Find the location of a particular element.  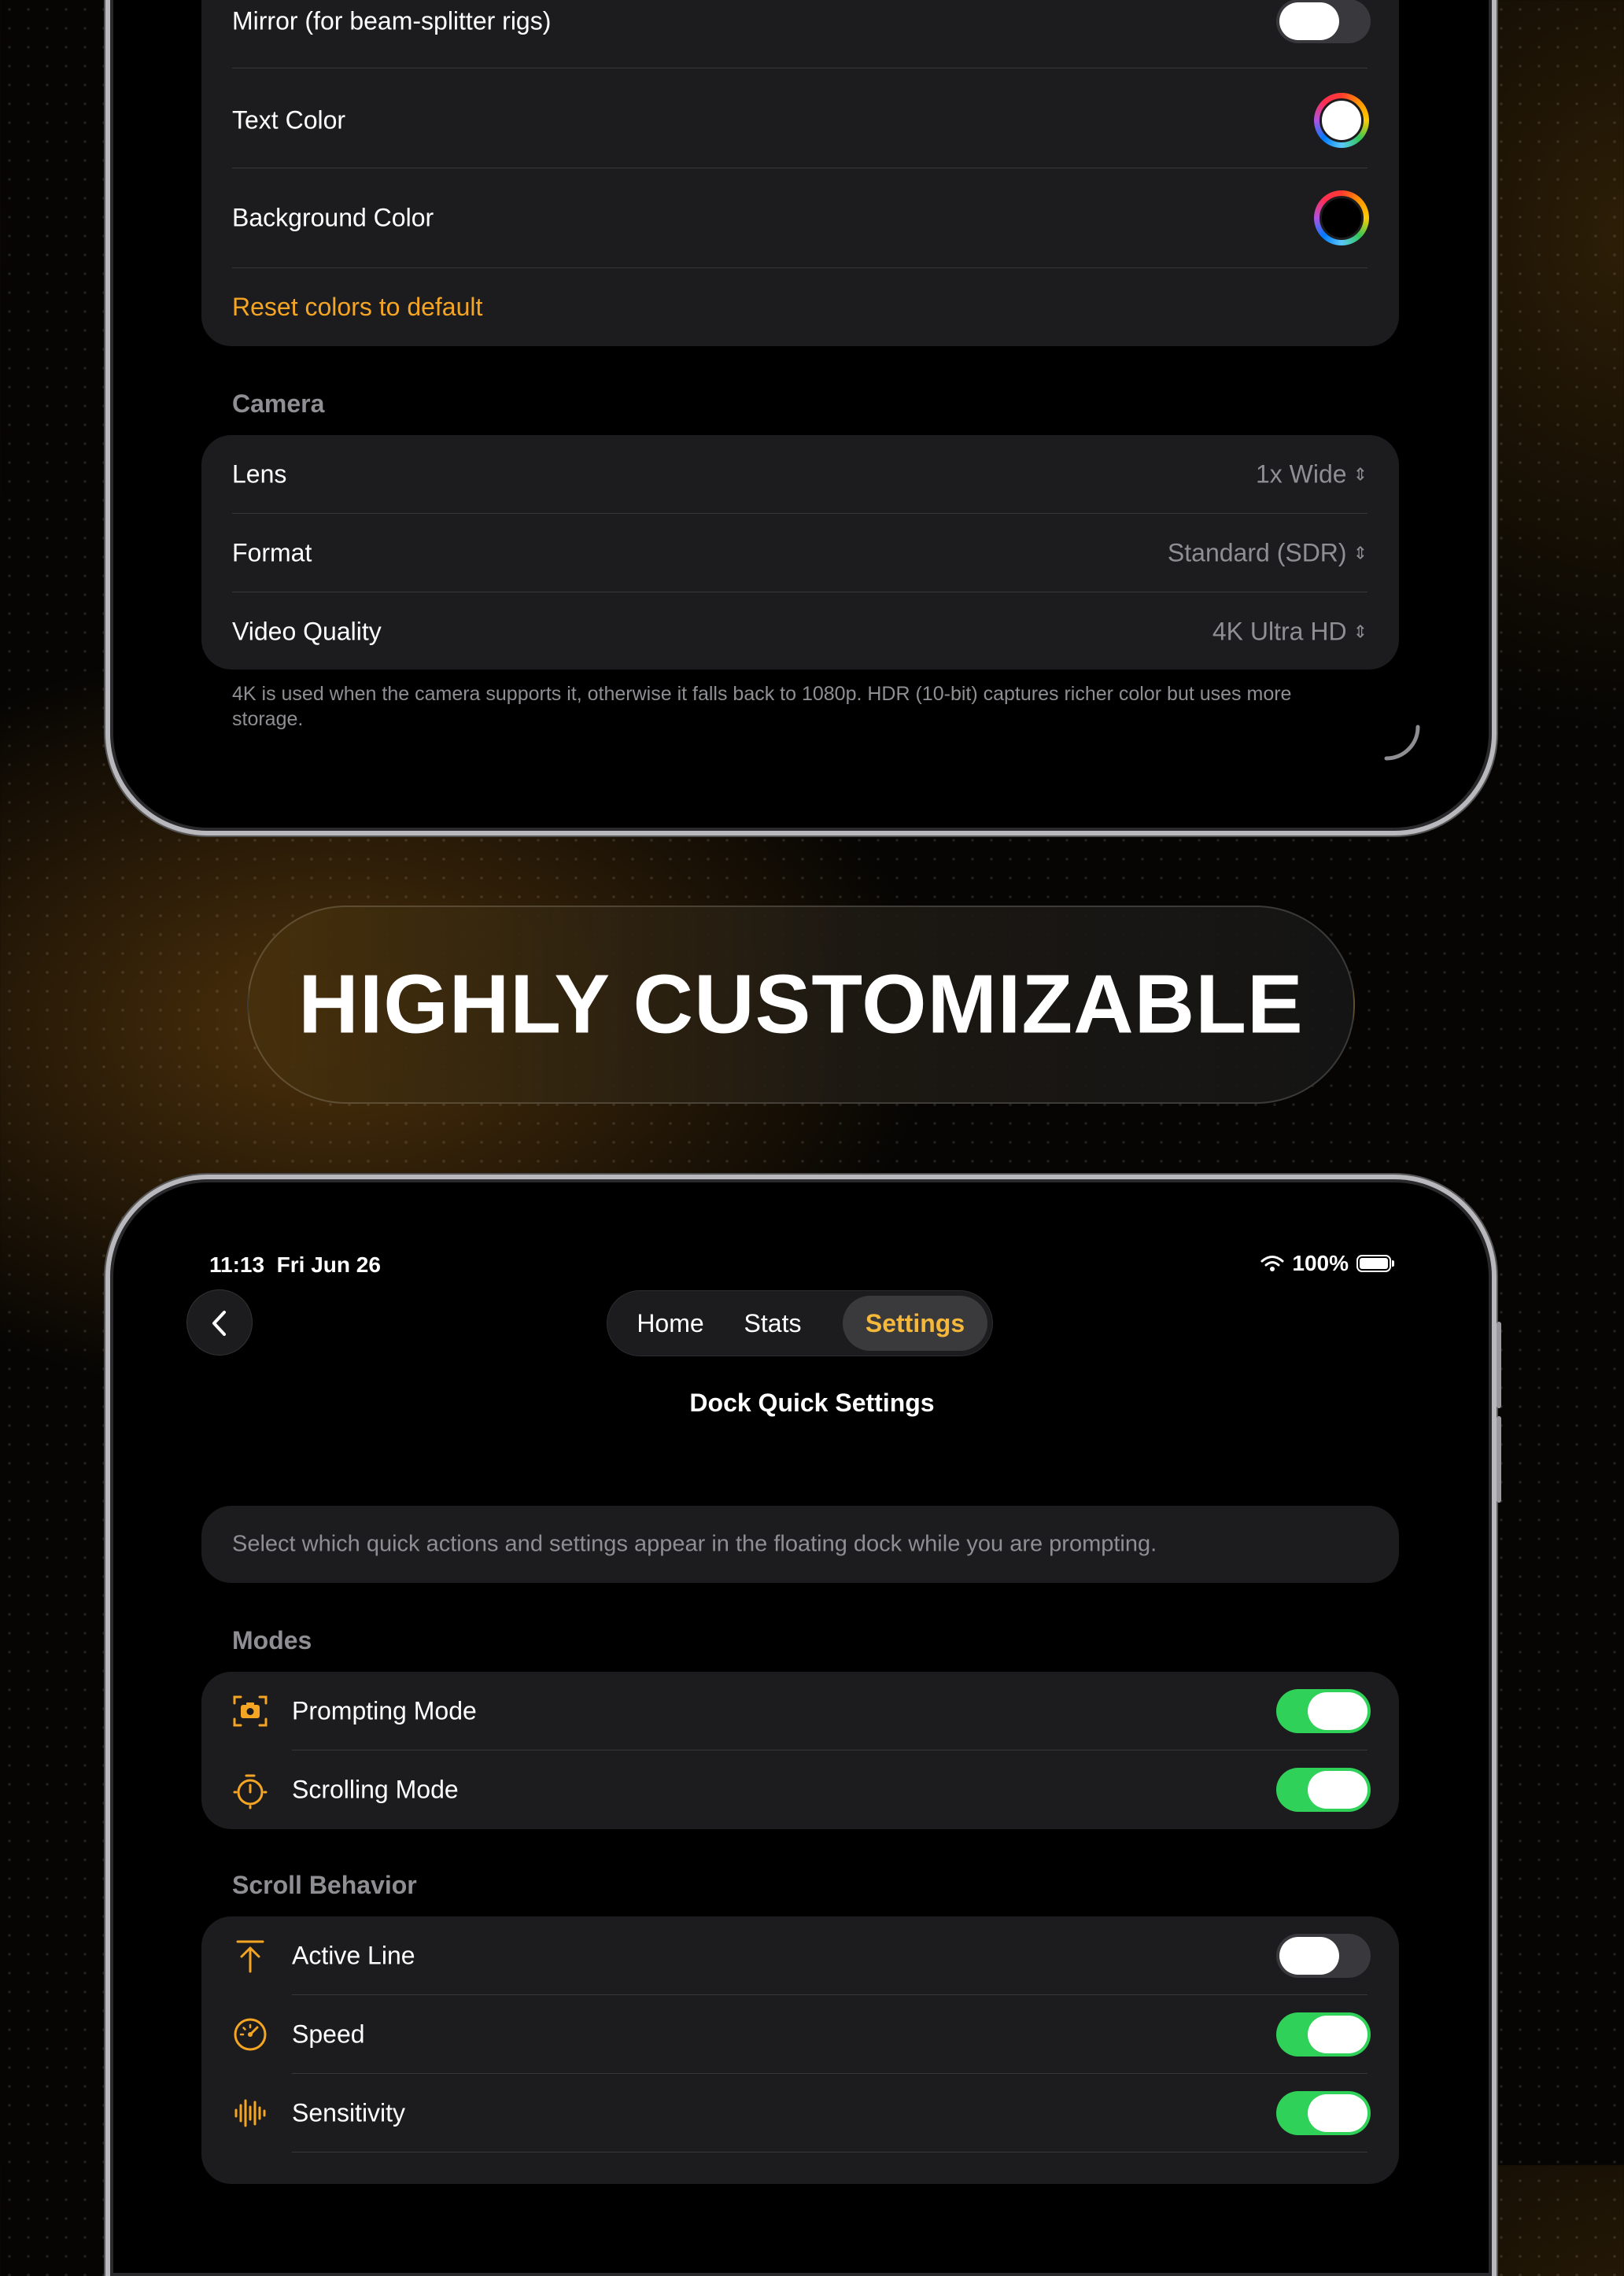

format-row: Format Standard (SDR) ⇕ is located at coordinates (800, 553).